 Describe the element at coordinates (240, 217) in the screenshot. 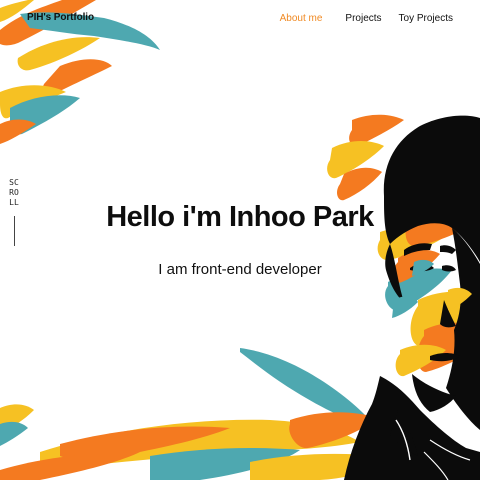

I see `hero-title: Hello i'm Inhoo Park` at that location.